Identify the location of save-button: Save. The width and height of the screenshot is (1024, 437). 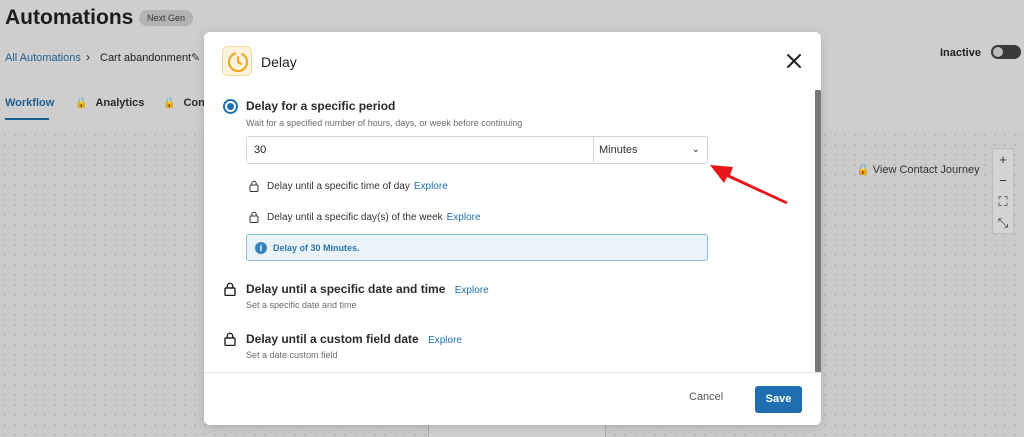
(778, 399).